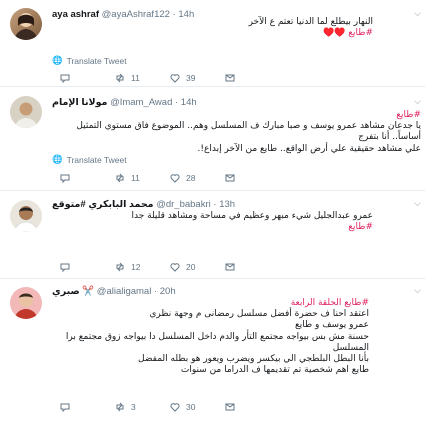 This screenshot has height=421, width=425. I want to click on tweet-actions: 11 28, so click(180, 179).